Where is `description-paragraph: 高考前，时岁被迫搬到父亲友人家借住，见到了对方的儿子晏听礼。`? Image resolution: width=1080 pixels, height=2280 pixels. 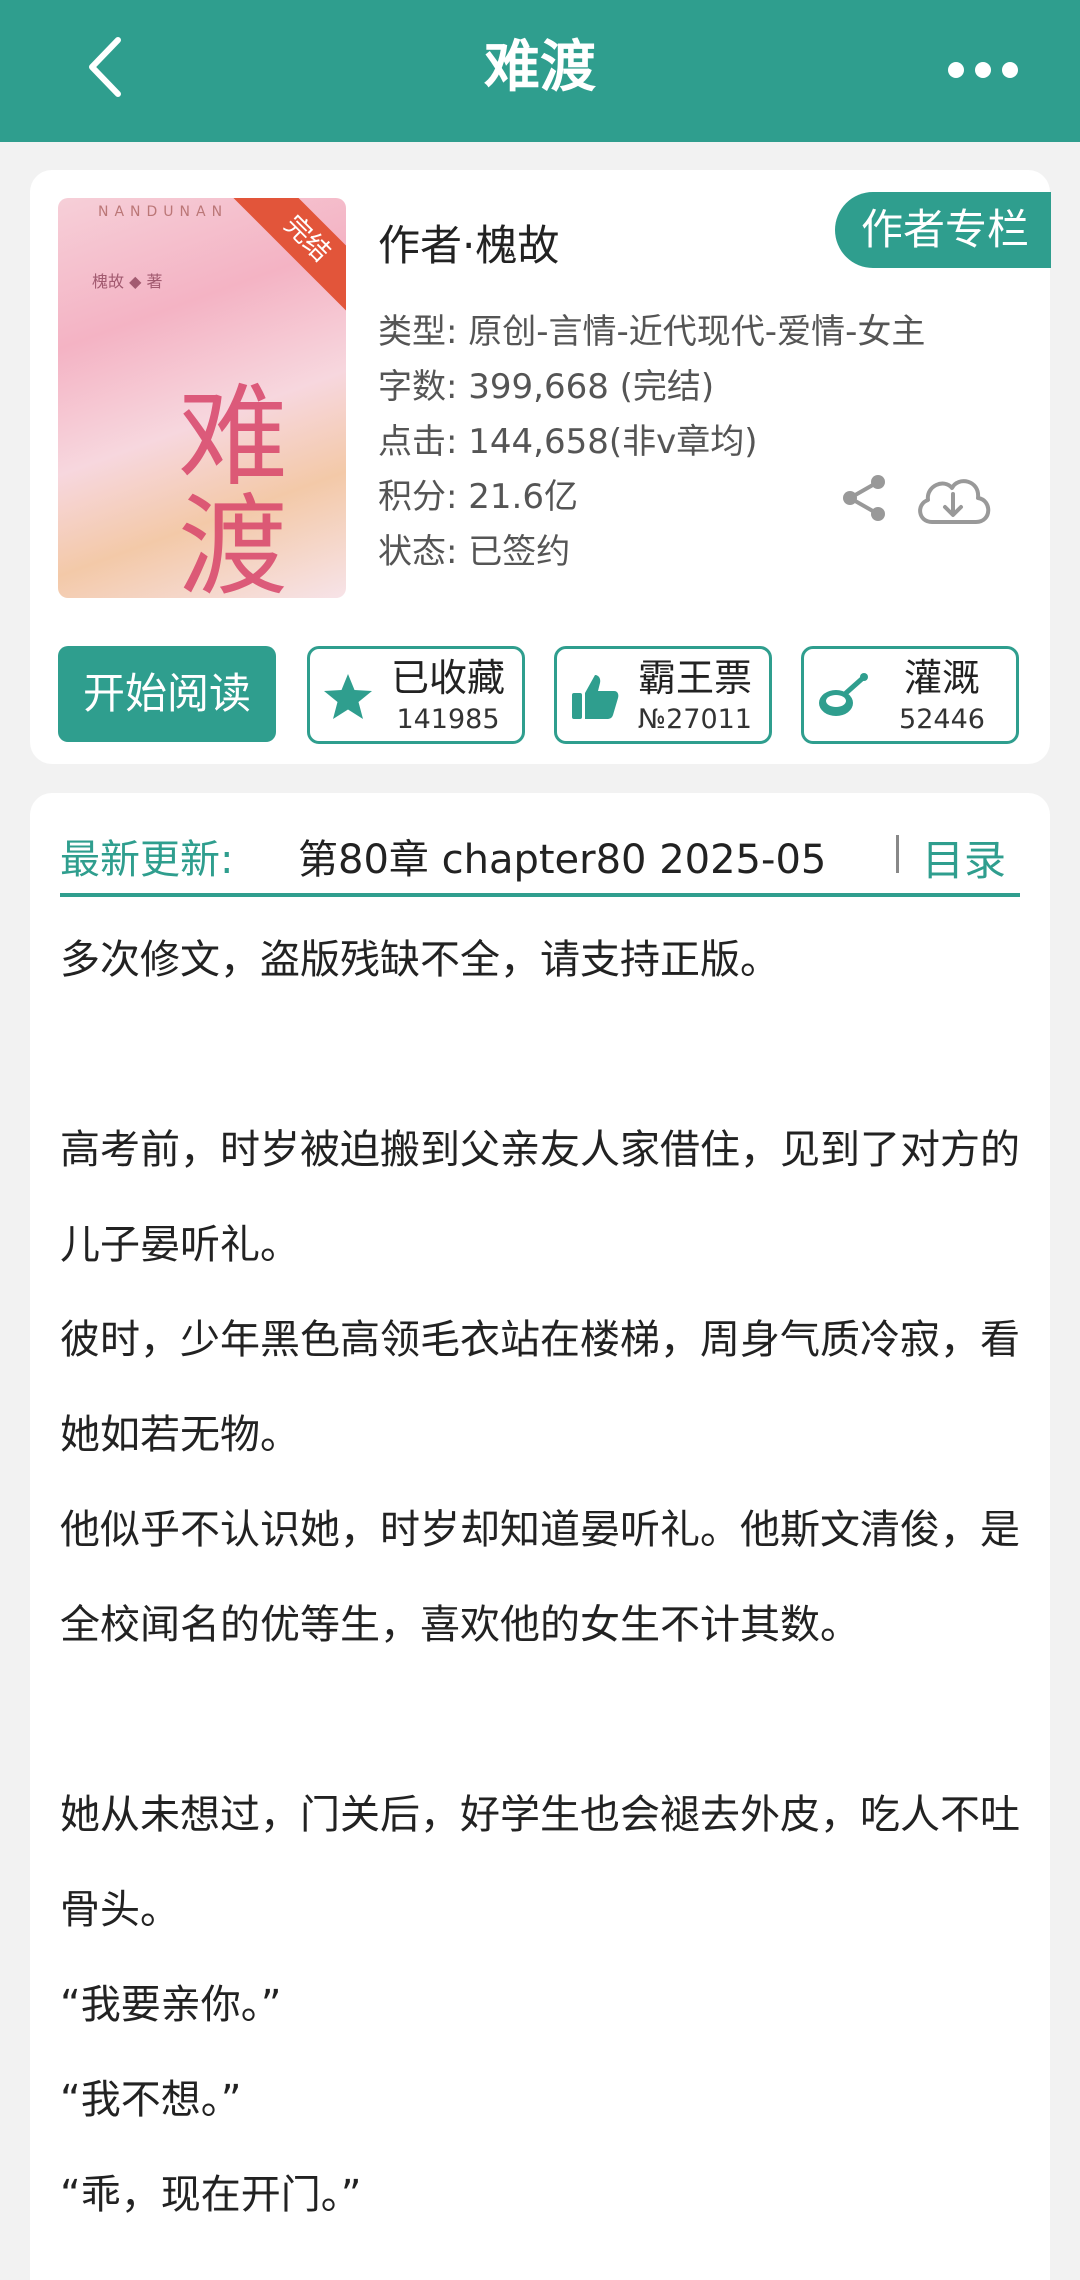
description-paragraph: 高考前，时岁被迫搬到父亲友人家借住，见到了对方的儿子晏听礼。 is located at coordinates (540, 1197).